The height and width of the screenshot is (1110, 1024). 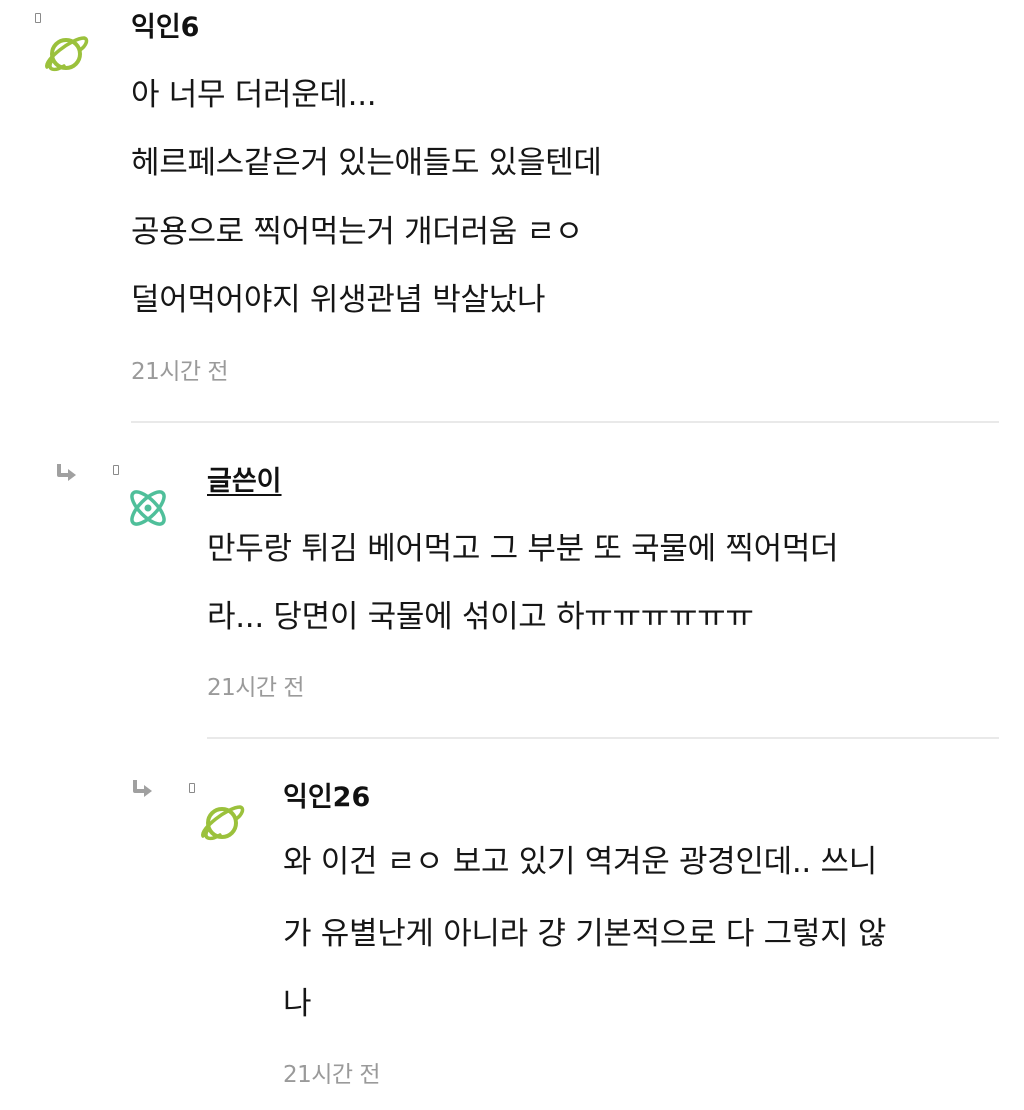 I want to click on comment-text-line: 라... 당면이 국물에 섞이고 하ㅠㅠㅠㅠㅠㅠ, so click(x=480, y=617).